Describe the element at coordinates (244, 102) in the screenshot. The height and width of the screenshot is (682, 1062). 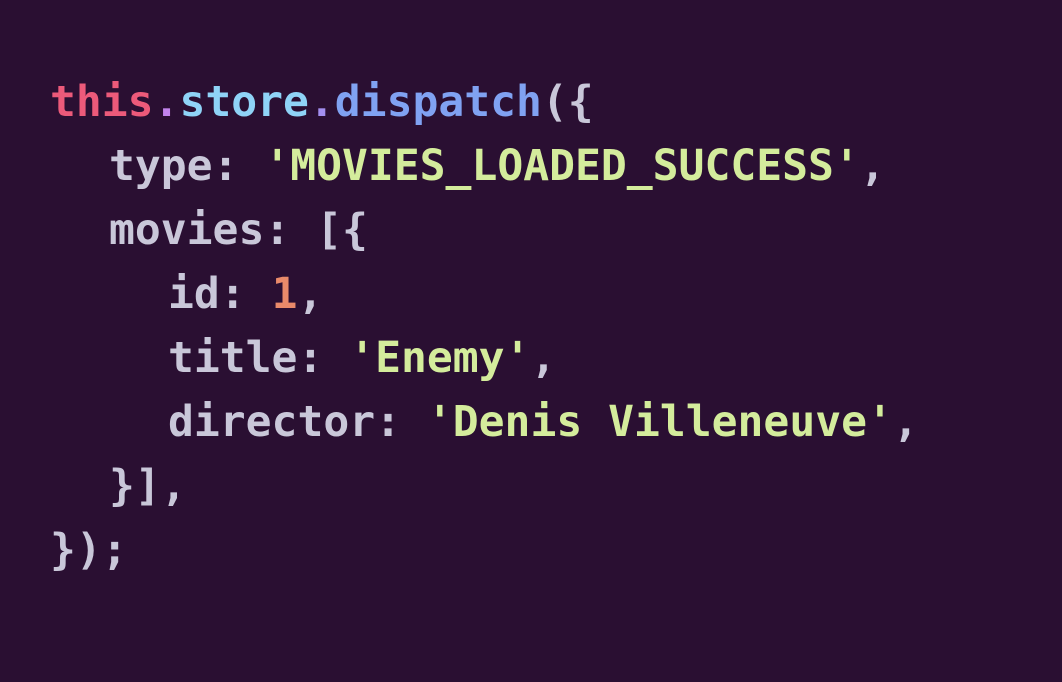
I see `store-identifier: store` at that location.